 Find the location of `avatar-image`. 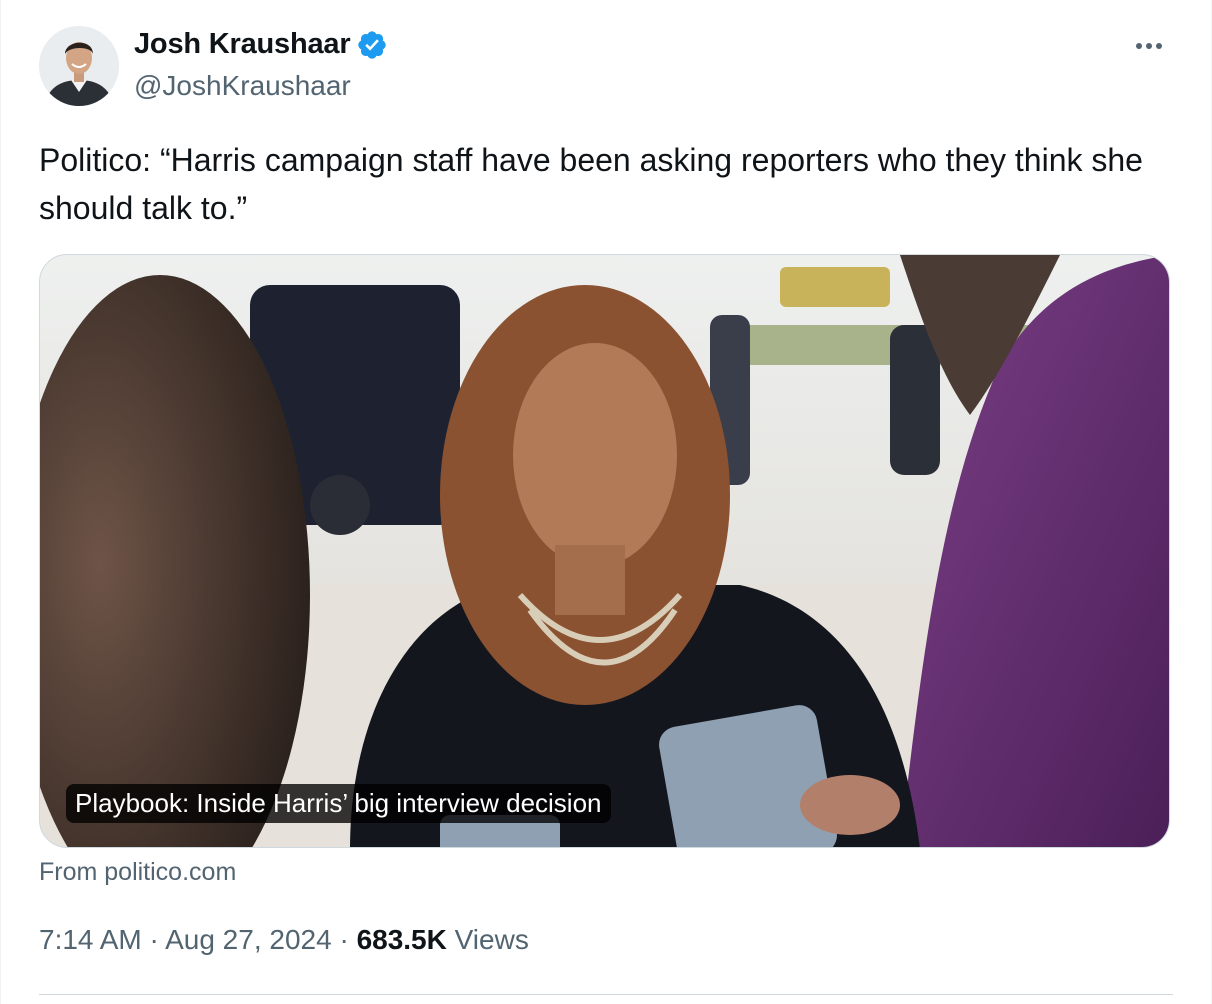

avatar-image is located at coordinates (79, 66).